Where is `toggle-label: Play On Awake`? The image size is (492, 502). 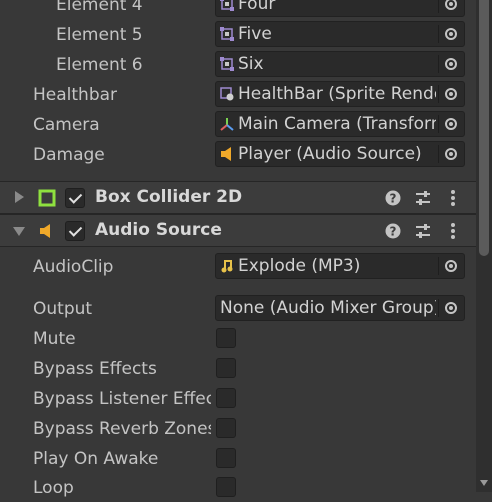 toggle-label: Play On Awake is located at coordinates (96, 459).